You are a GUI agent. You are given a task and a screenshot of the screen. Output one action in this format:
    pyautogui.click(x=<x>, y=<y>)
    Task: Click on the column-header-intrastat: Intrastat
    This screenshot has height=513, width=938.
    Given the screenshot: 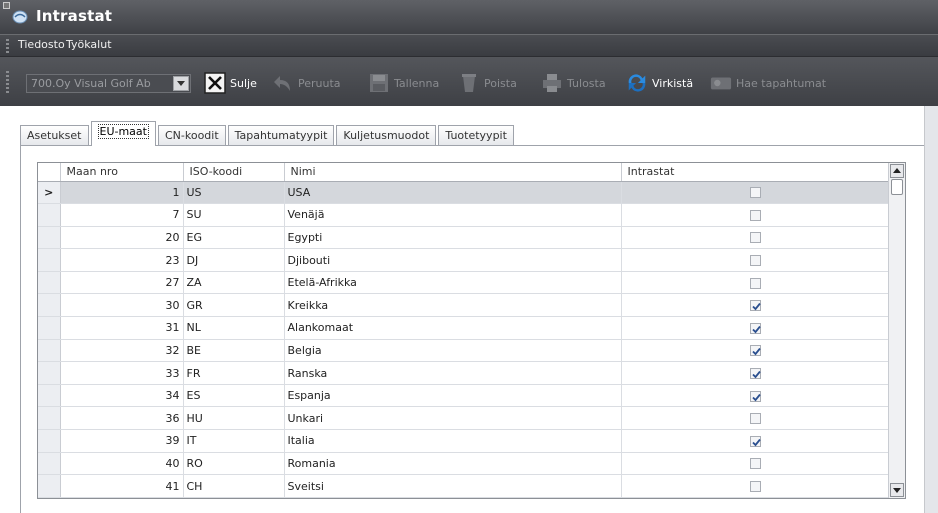 What is the action you would take?
    pyautogui.click(x=755, y=172)
    